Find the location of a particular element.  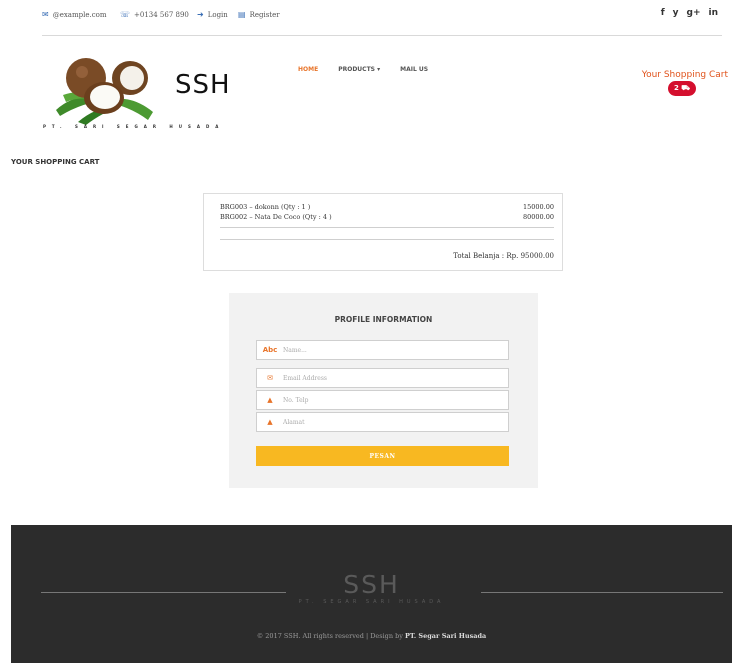

phone-input is located at coordinates (388, 400).